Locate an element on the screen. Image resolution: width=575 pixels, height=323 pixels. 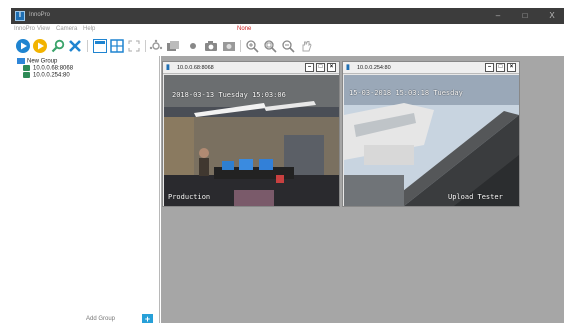
toolbar is located at coordinates (287, 46).